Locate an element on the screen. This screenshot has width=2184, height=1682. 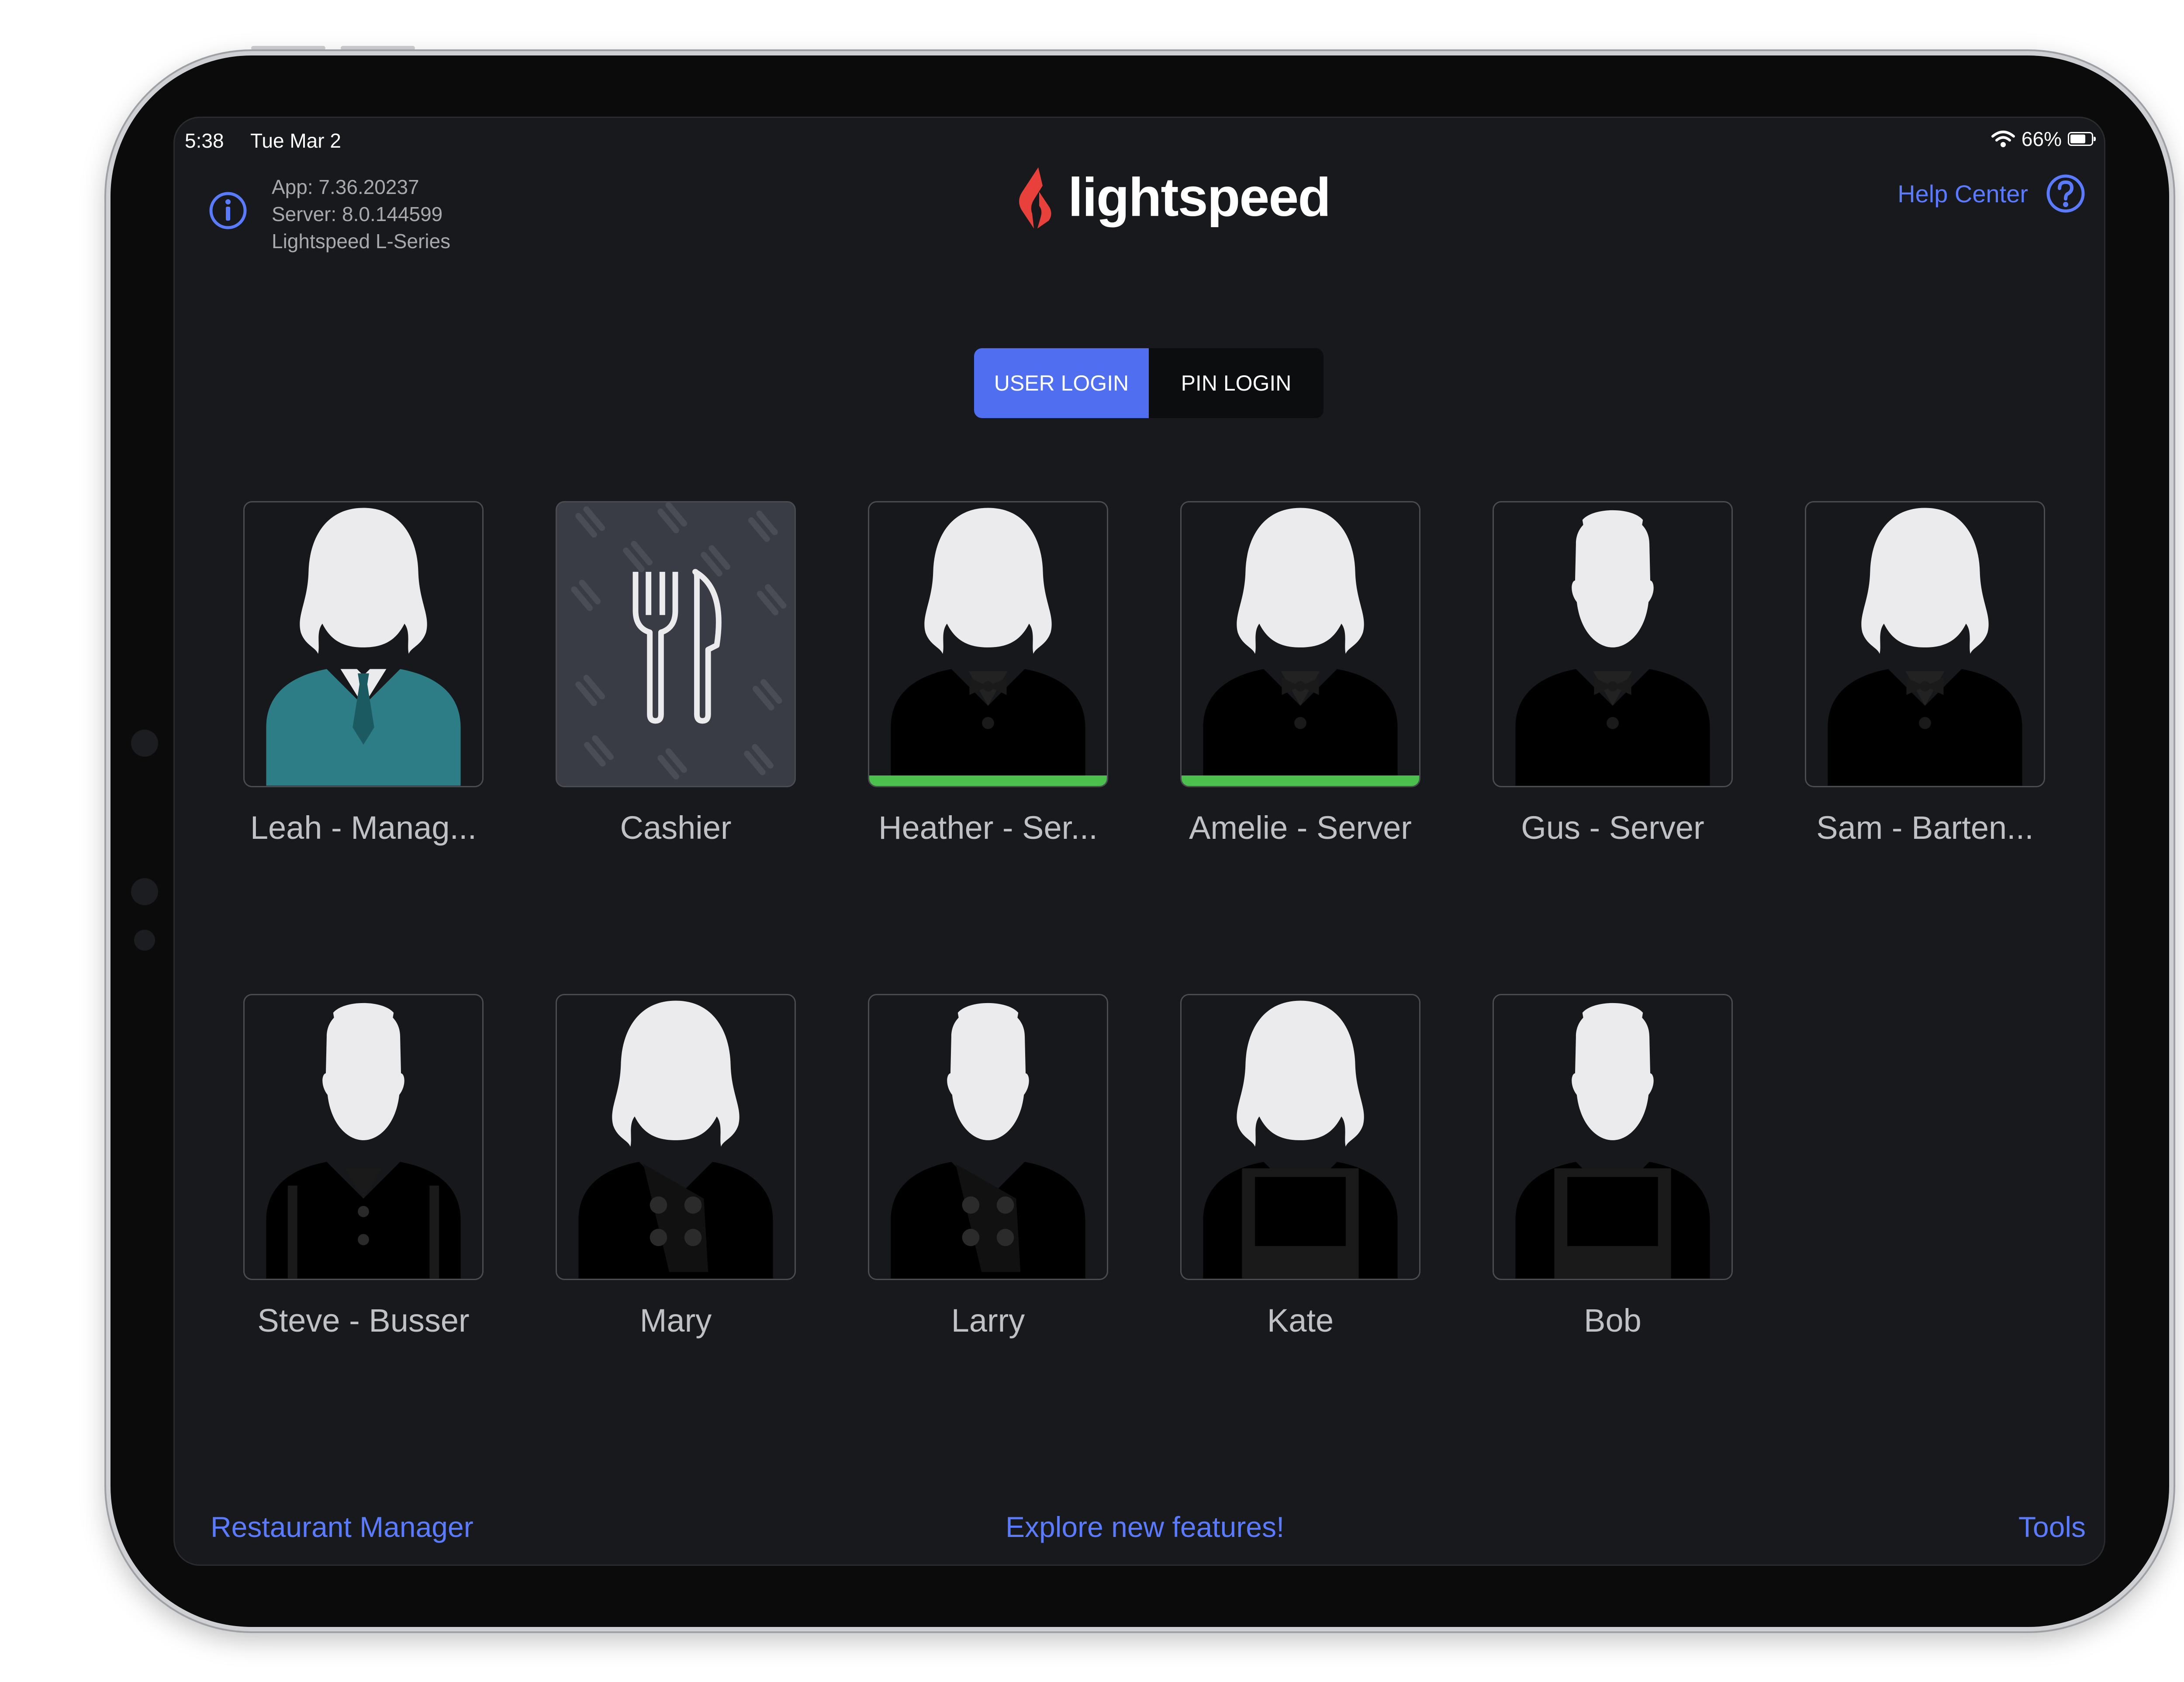
status-right: 66% is located at coordinates (2043, 139).